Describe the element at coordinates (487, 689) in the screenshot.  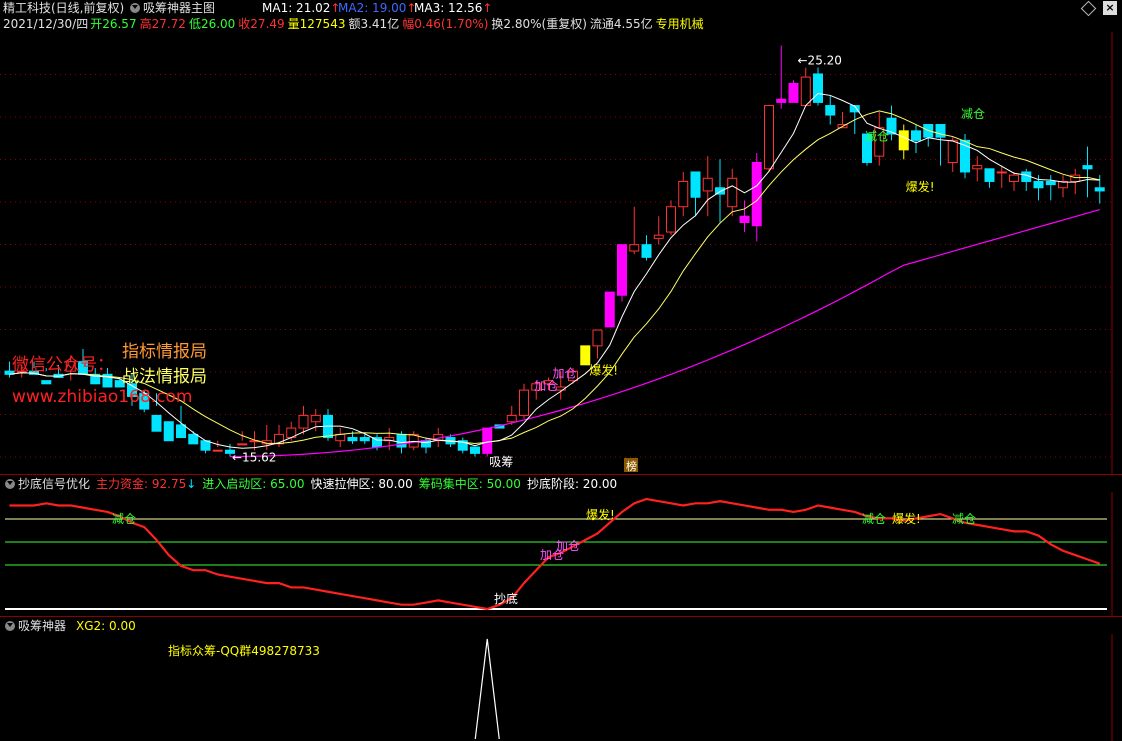
I see `xg2-line` at that location.